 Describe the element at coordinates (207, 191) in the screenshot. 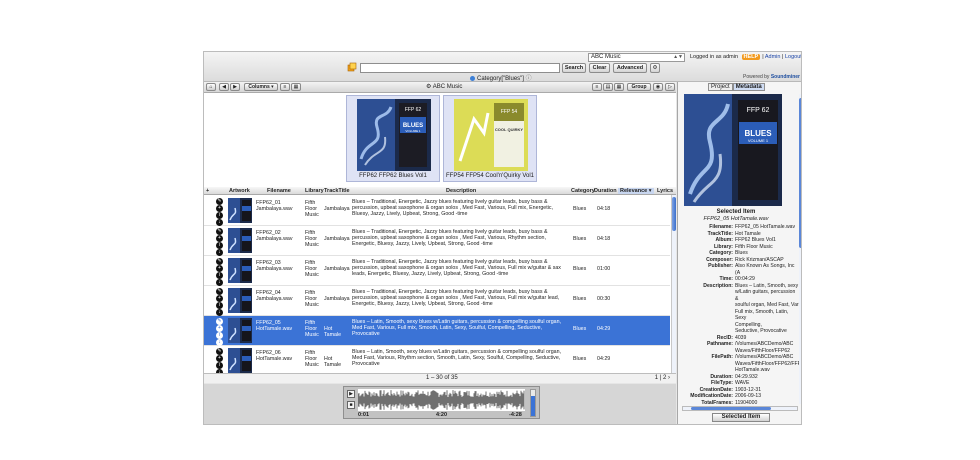

I see `add-column-icon: +` at that location.